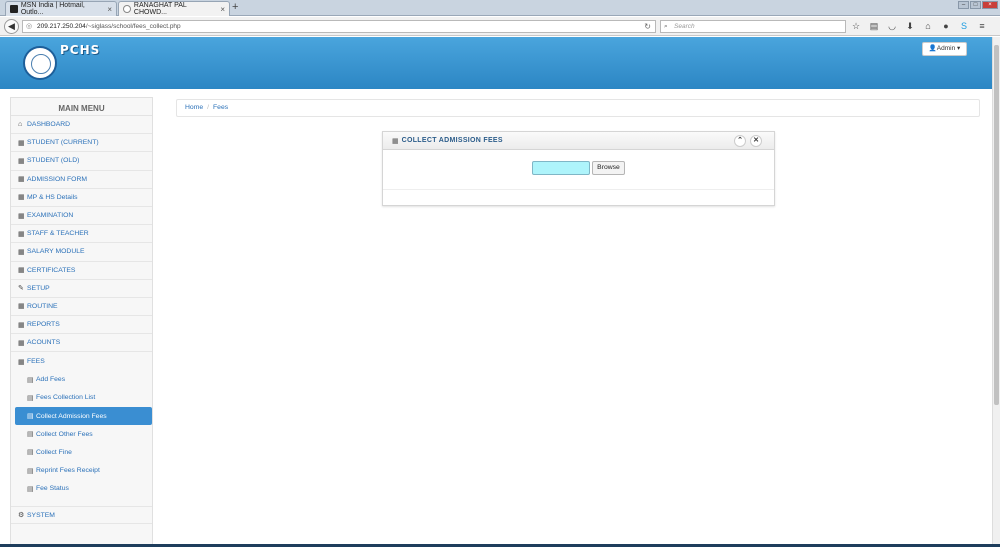 The height and width of the screenshot is (547, 1000). What do you see at coordinates (36, 362) in the screenshot?
I see `sidebar-item-label: FEES` at bounding box center [36, 362].